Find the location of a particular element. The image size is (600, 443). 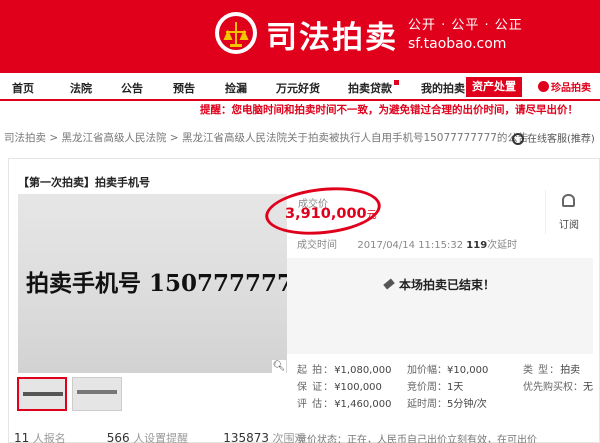

info-value: 1天 is located at coordinates (455, 387).